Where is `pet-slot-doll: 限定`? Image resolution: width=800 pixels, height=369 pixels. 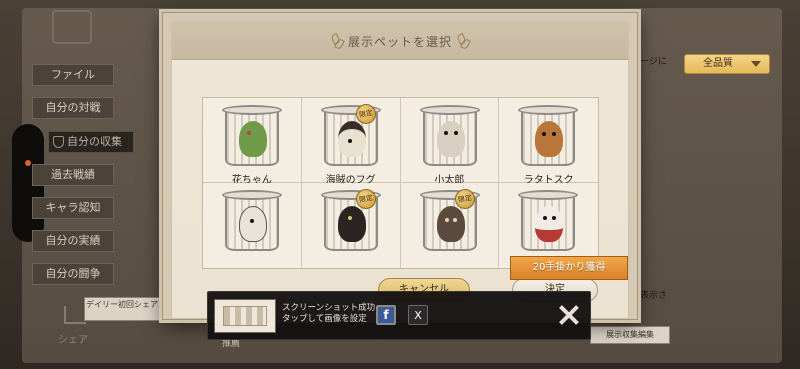 pet-slot-doll: 限定 is located at coordinates (450, 225).